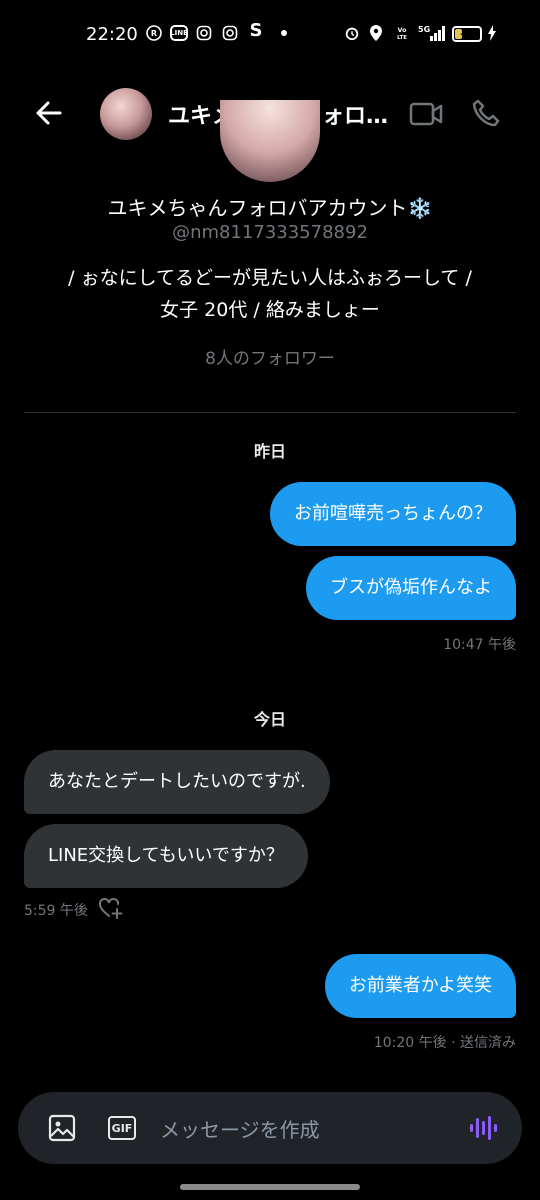  I want to click on heart-plus-icon, so click(111, 908).